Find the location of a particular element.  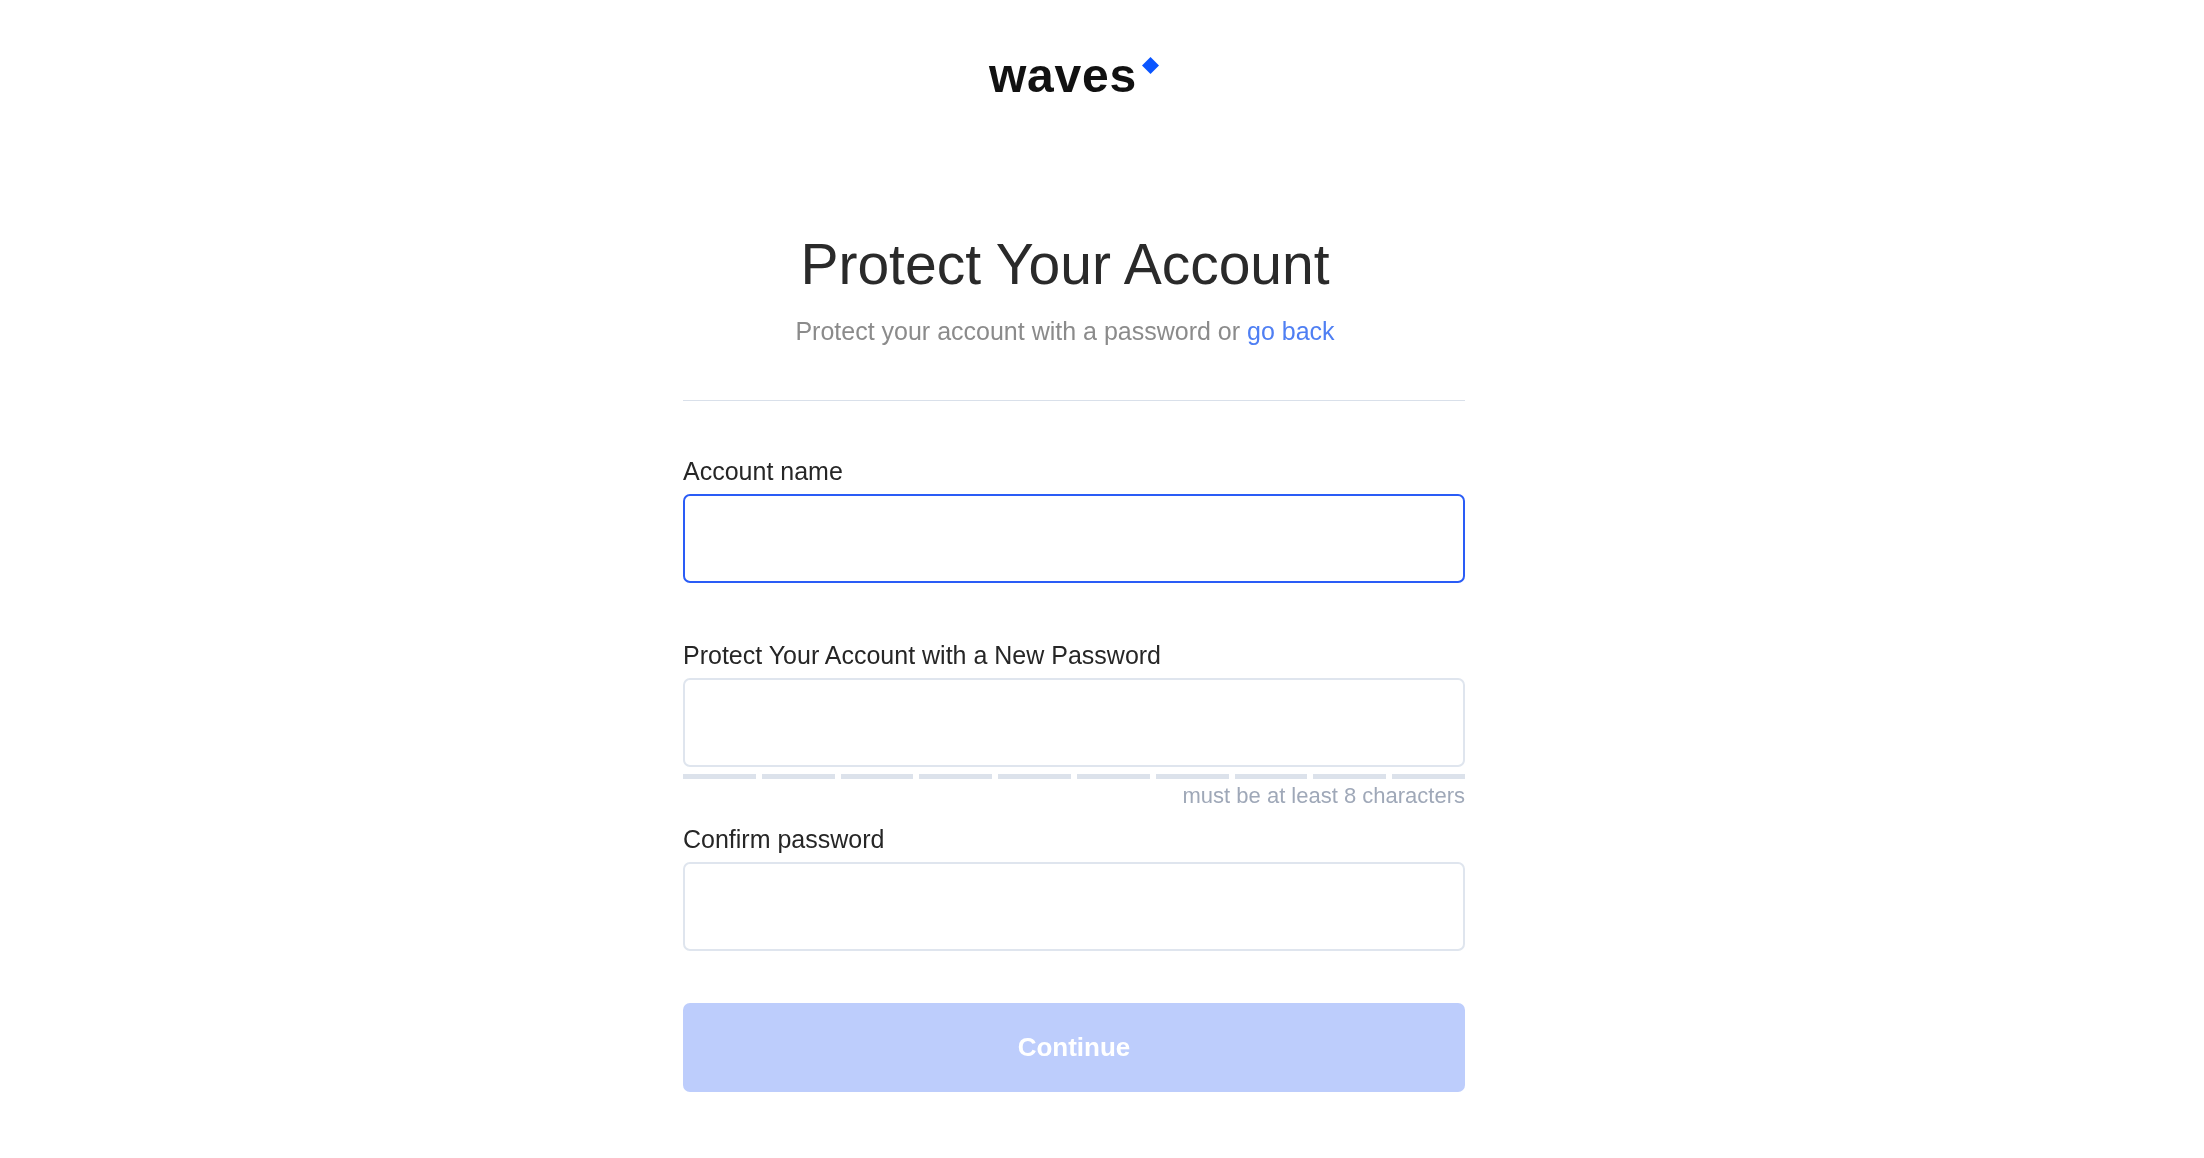

text-field is located at coordinates (1074, 538).